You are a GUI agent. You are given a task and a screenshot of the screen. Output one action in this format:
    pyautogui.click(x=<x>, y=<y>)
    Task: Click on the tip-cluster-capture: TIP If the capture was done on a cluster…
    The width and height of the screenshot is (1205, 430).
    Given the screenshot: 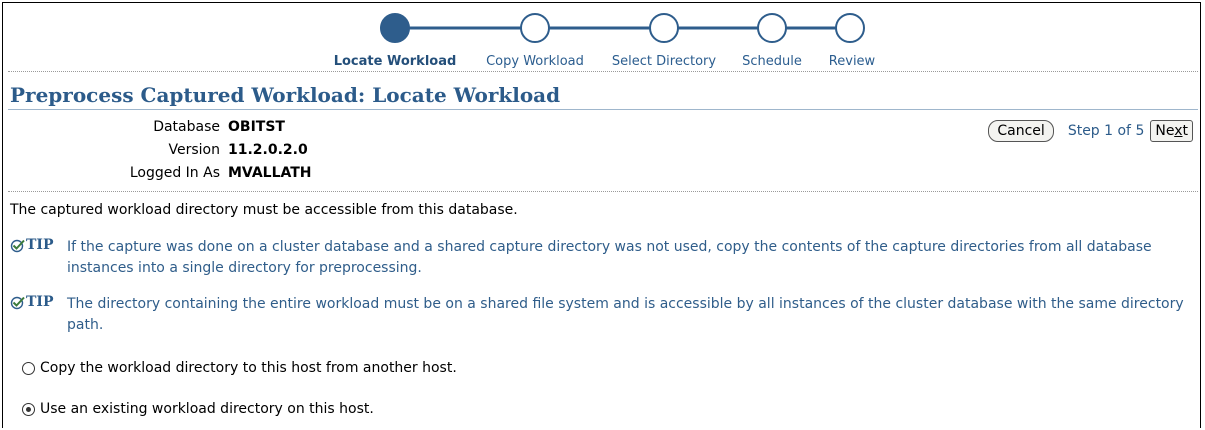 What is the action you would take?
    pyautogui.click(x=600, y=258)
    